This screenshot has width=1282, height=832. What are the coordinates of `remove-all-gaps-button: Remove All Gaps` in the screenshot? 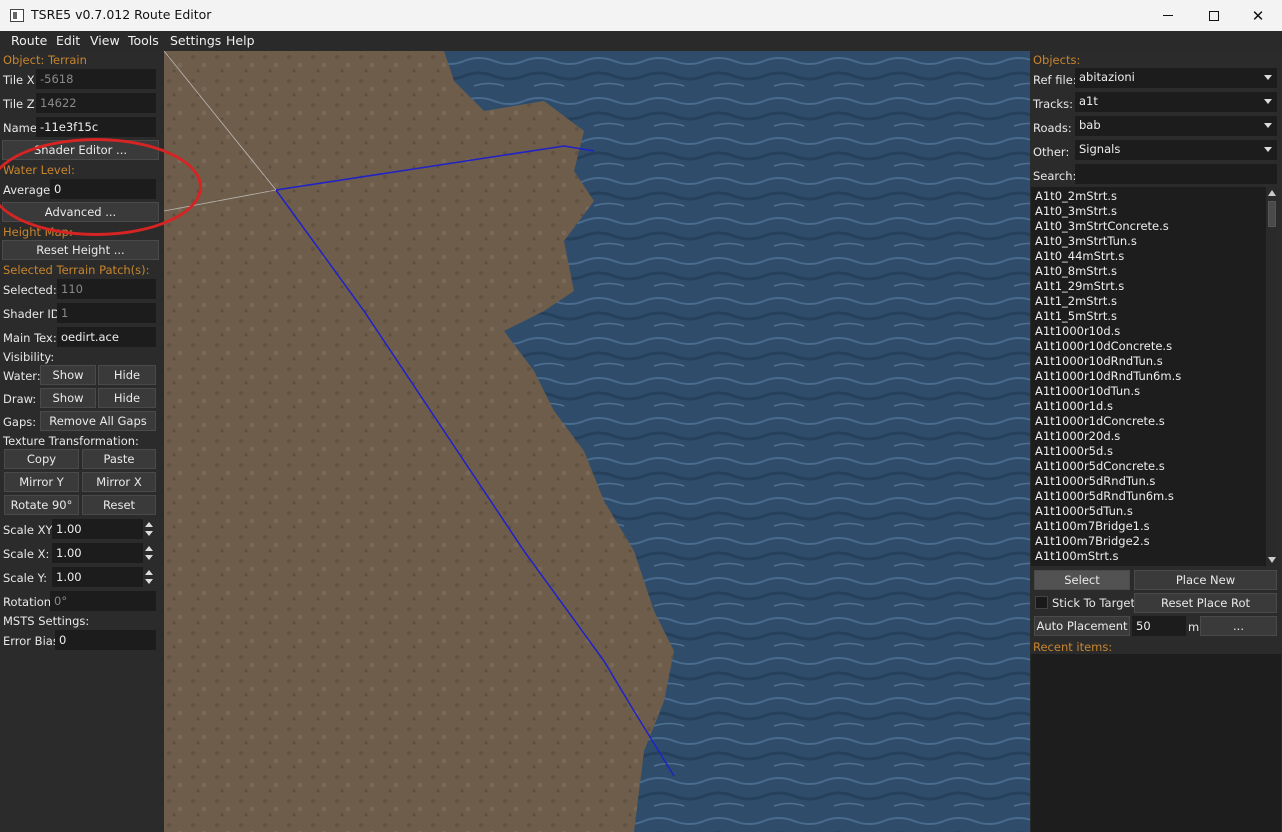 It's located at (98, 421).